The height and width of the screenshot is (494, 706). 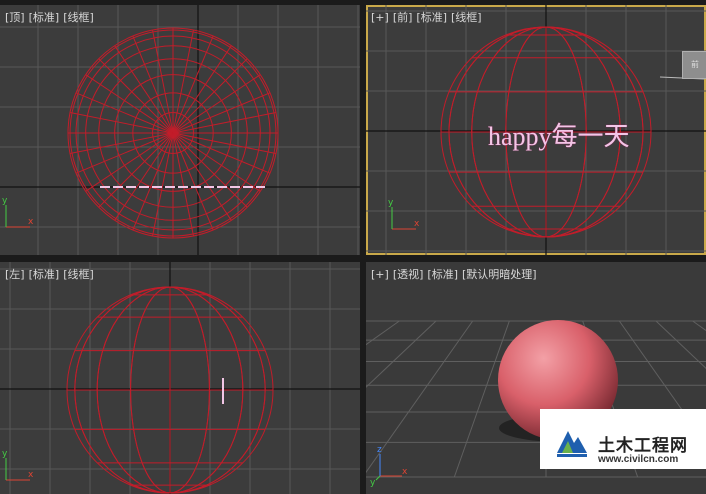 I want to click on viewport-left-label: [左] [标准] [线框], so click(x=51, y=274).